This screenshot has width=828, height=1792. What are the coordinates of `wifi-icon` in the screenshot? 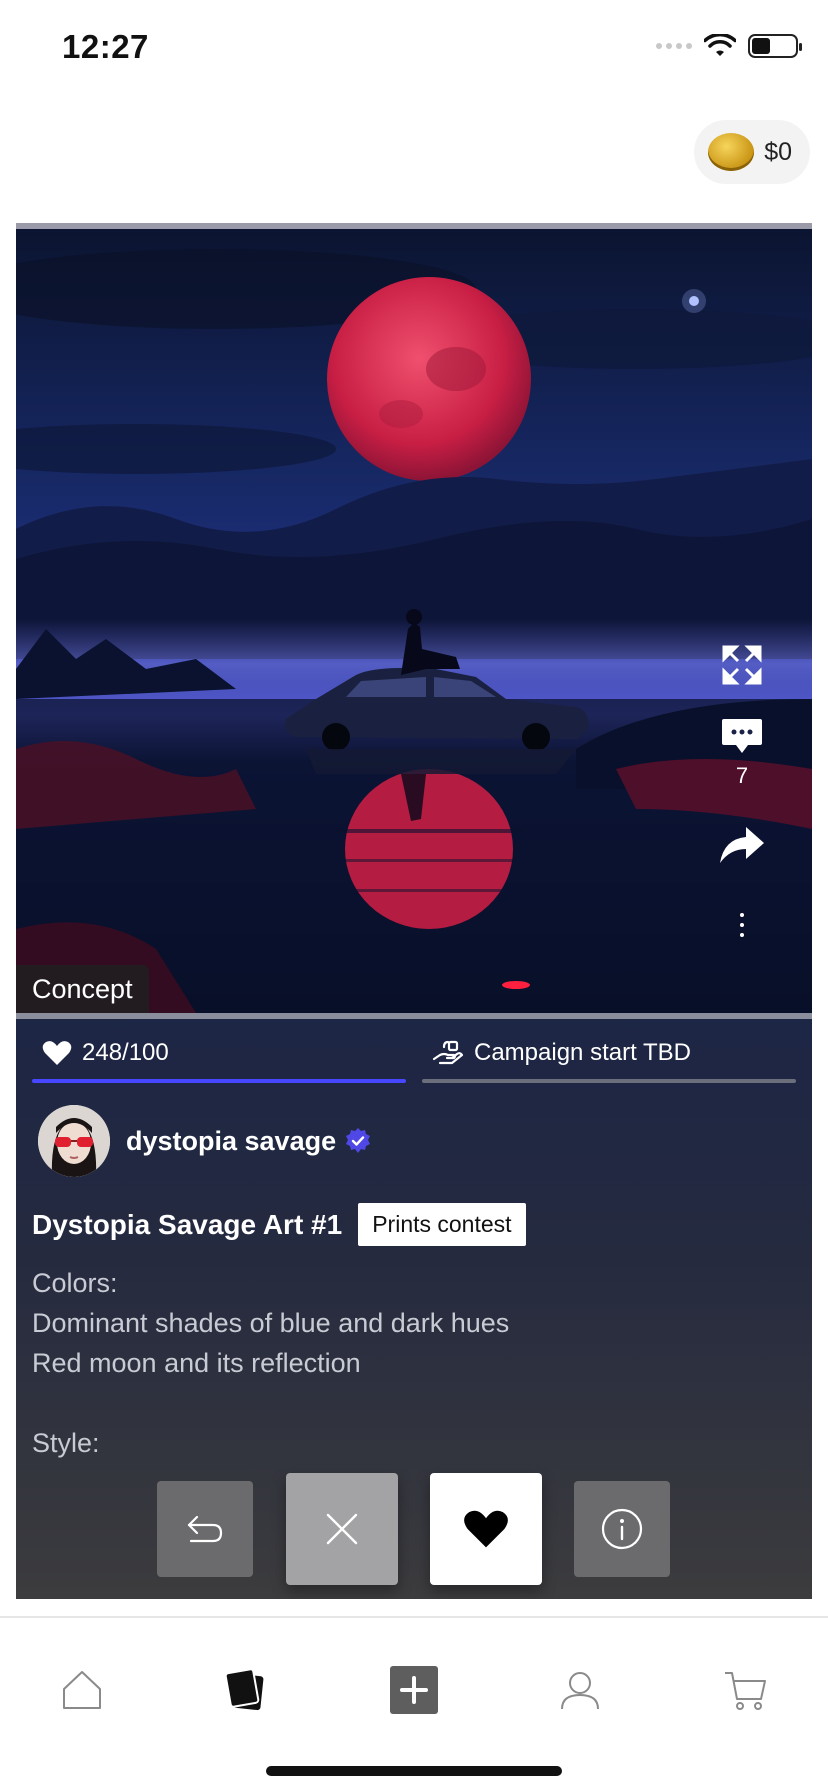 It's located at (720, 45).